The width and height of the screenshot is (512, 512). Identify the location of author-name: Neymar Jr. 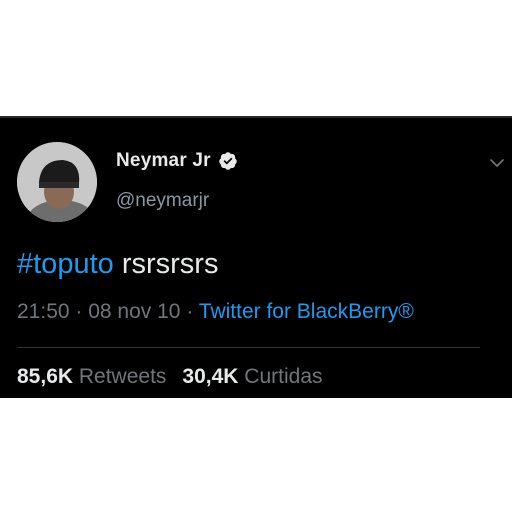
(163, 161).